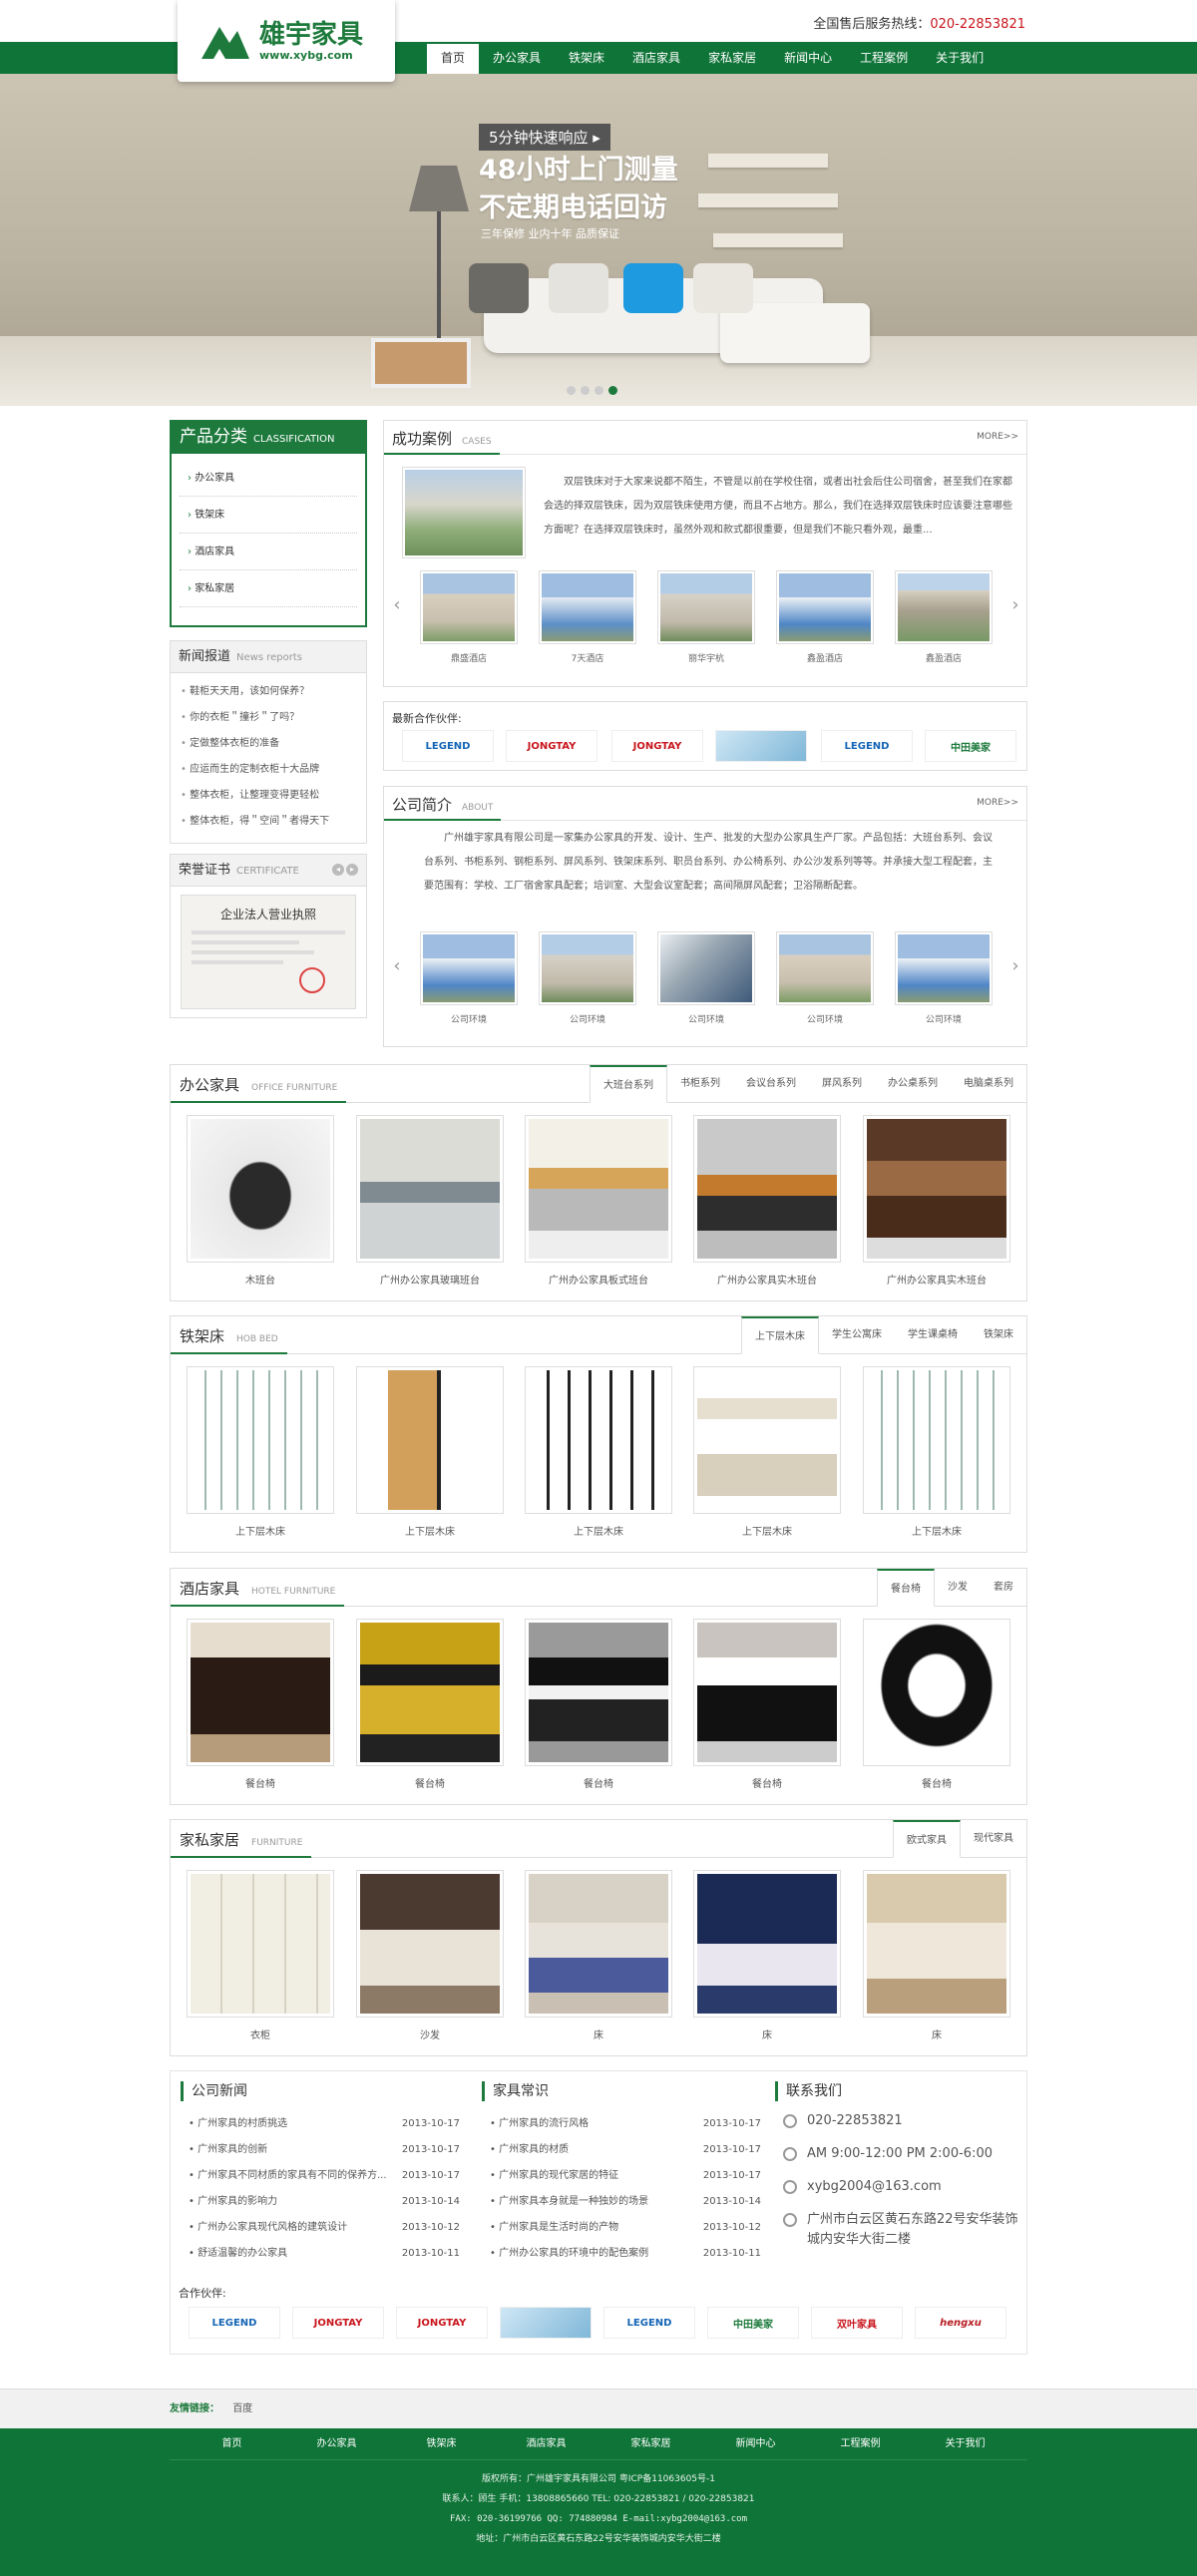 The image size is (1197, 2576). Describe the element at coordinates (960, 58) in the screenshot. I see `nav-about: 关于我们` at that location.